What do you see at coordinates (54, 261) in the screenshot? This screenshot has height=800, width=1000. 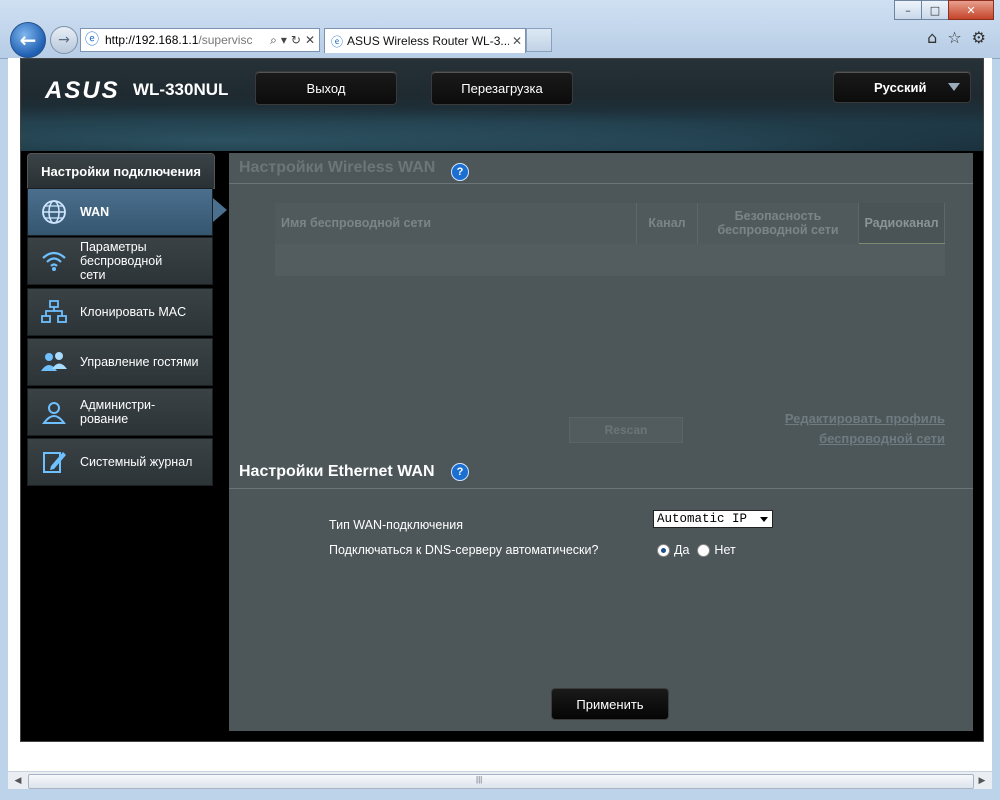 I see `wifi-icon` at bounding box center [54, 261].